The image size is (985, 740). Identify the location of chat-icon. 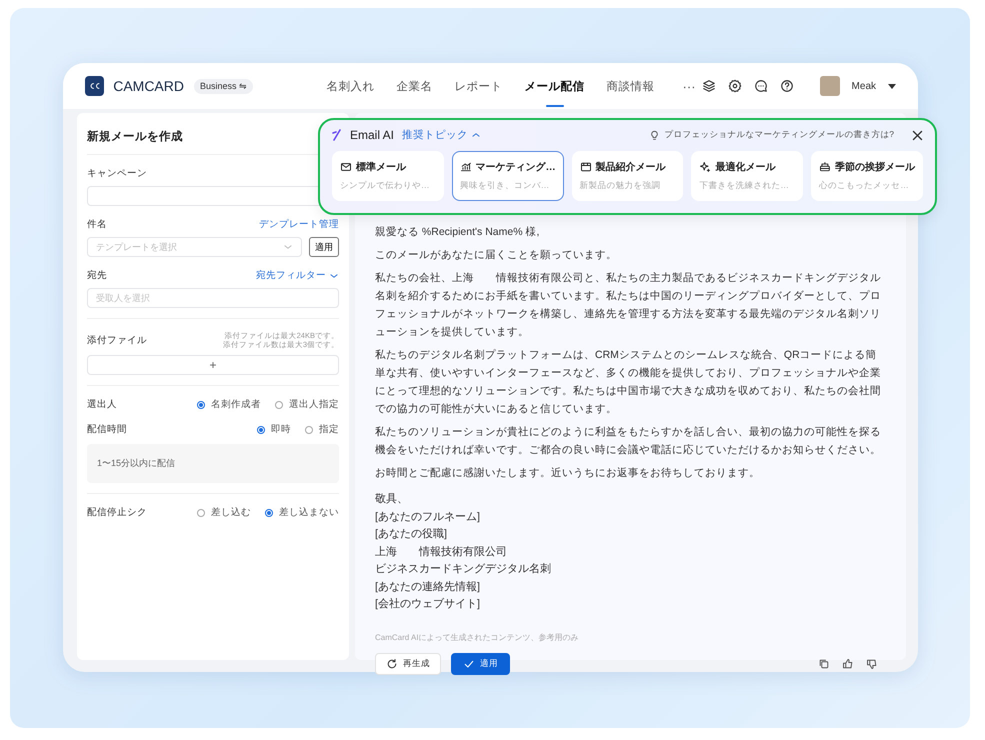
(761, 86).